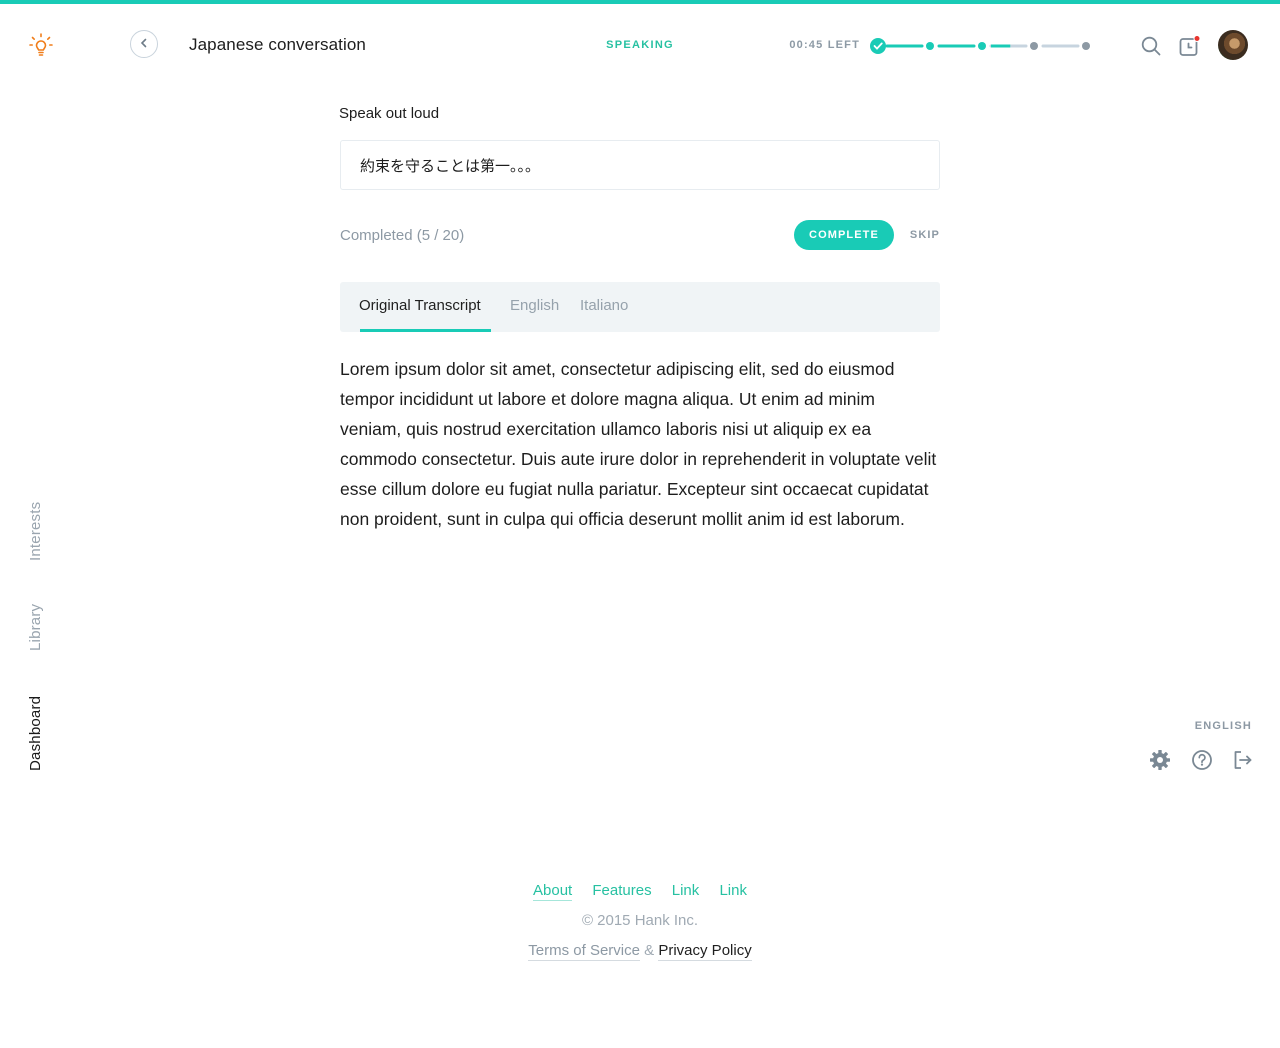  What do you see at coordinates (640, 307) in the screenshot?
I see `transcript-tabs: Original Transcript English Italiano` at bounding box center [640, 307].